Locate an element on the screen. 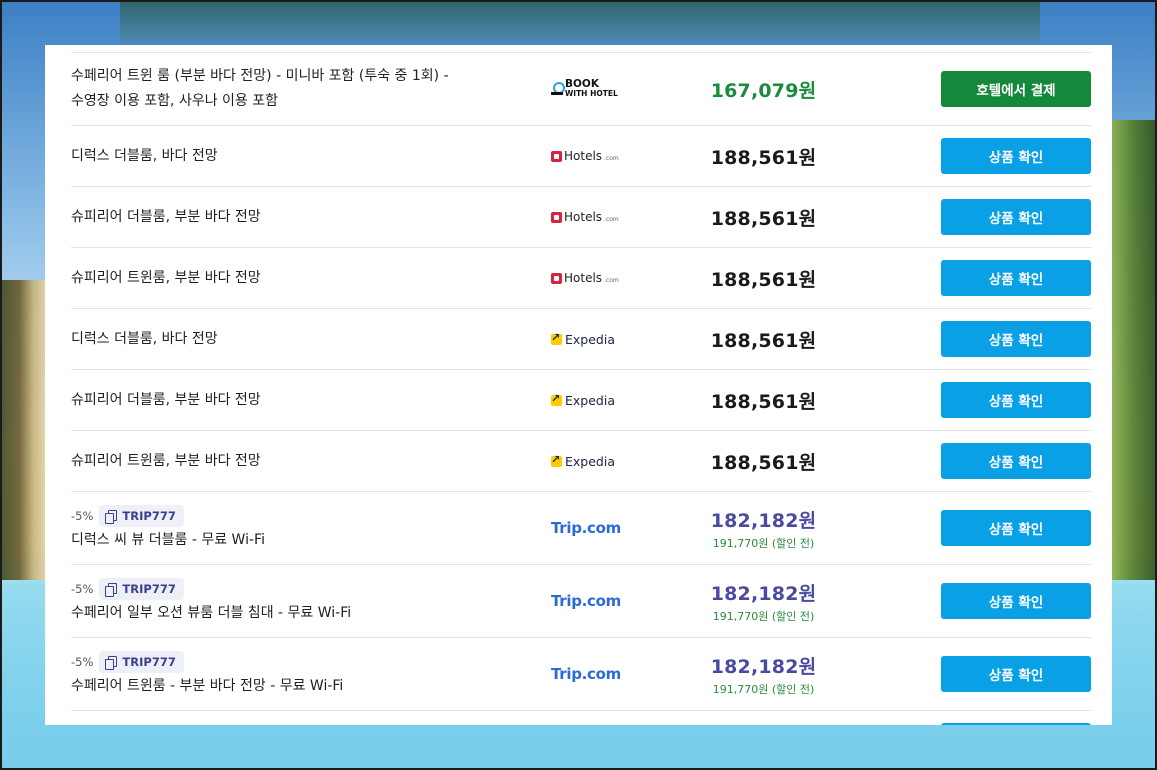  bell-icon is located at coordinates (558, 89).